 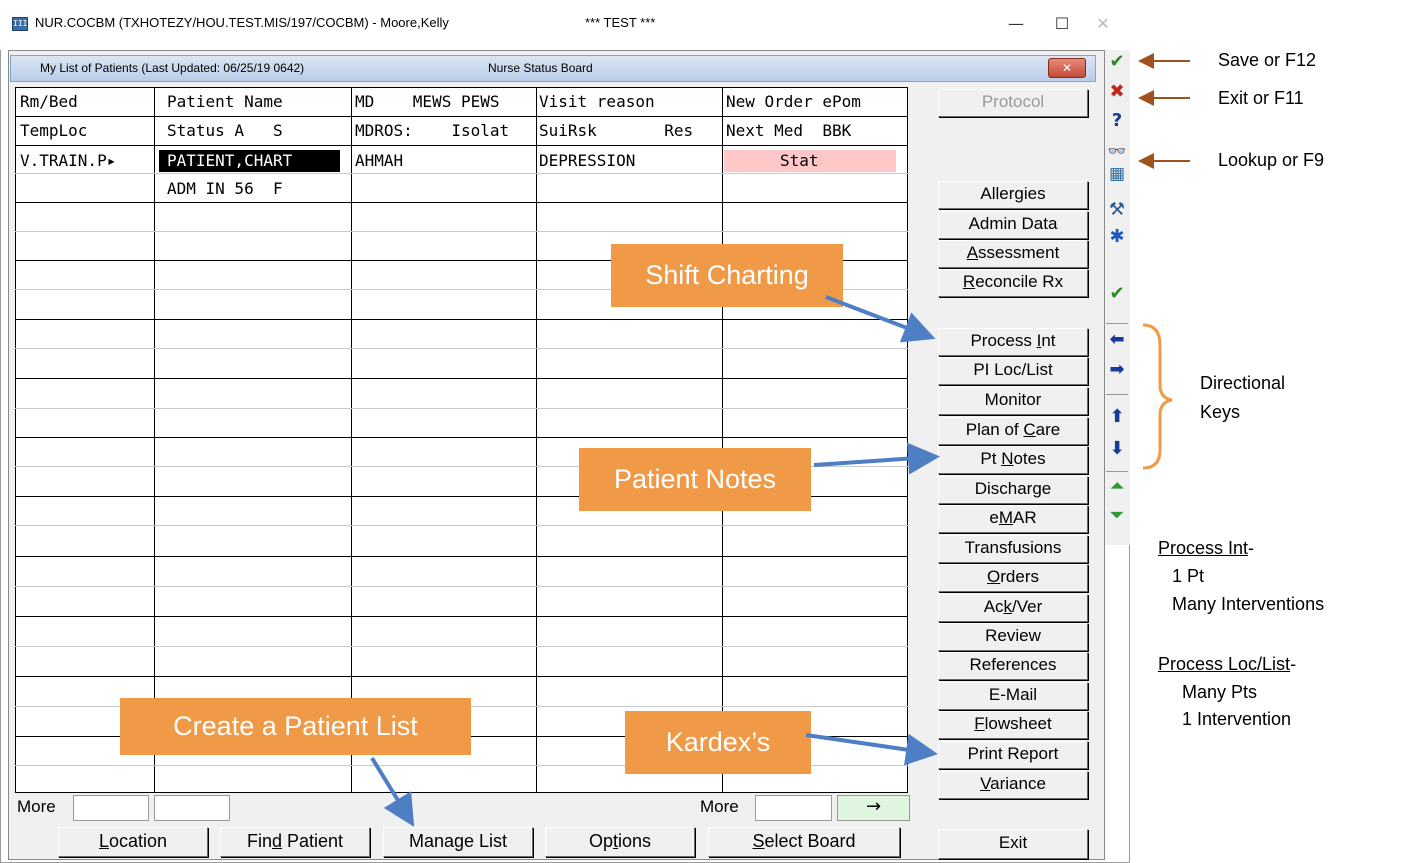 I want to click on arrow-up-icon: ⬆, so click(x=1117, y=417).